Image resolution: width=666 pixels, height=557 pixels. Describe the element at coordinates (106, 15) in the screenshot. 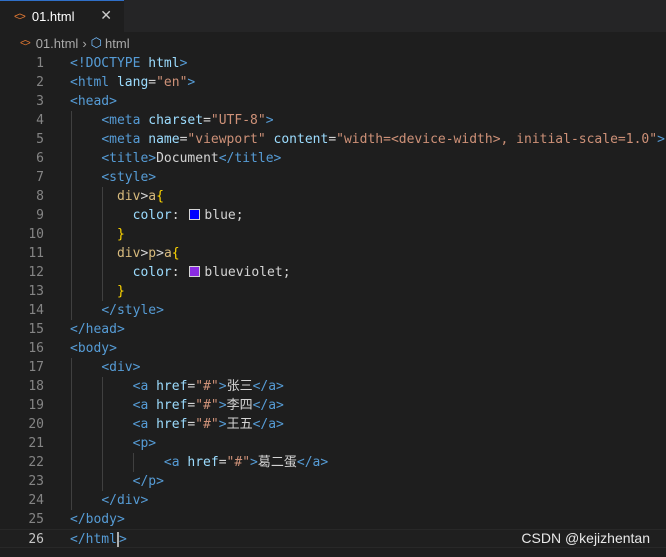

I see `close-icon: ✕` at that location.